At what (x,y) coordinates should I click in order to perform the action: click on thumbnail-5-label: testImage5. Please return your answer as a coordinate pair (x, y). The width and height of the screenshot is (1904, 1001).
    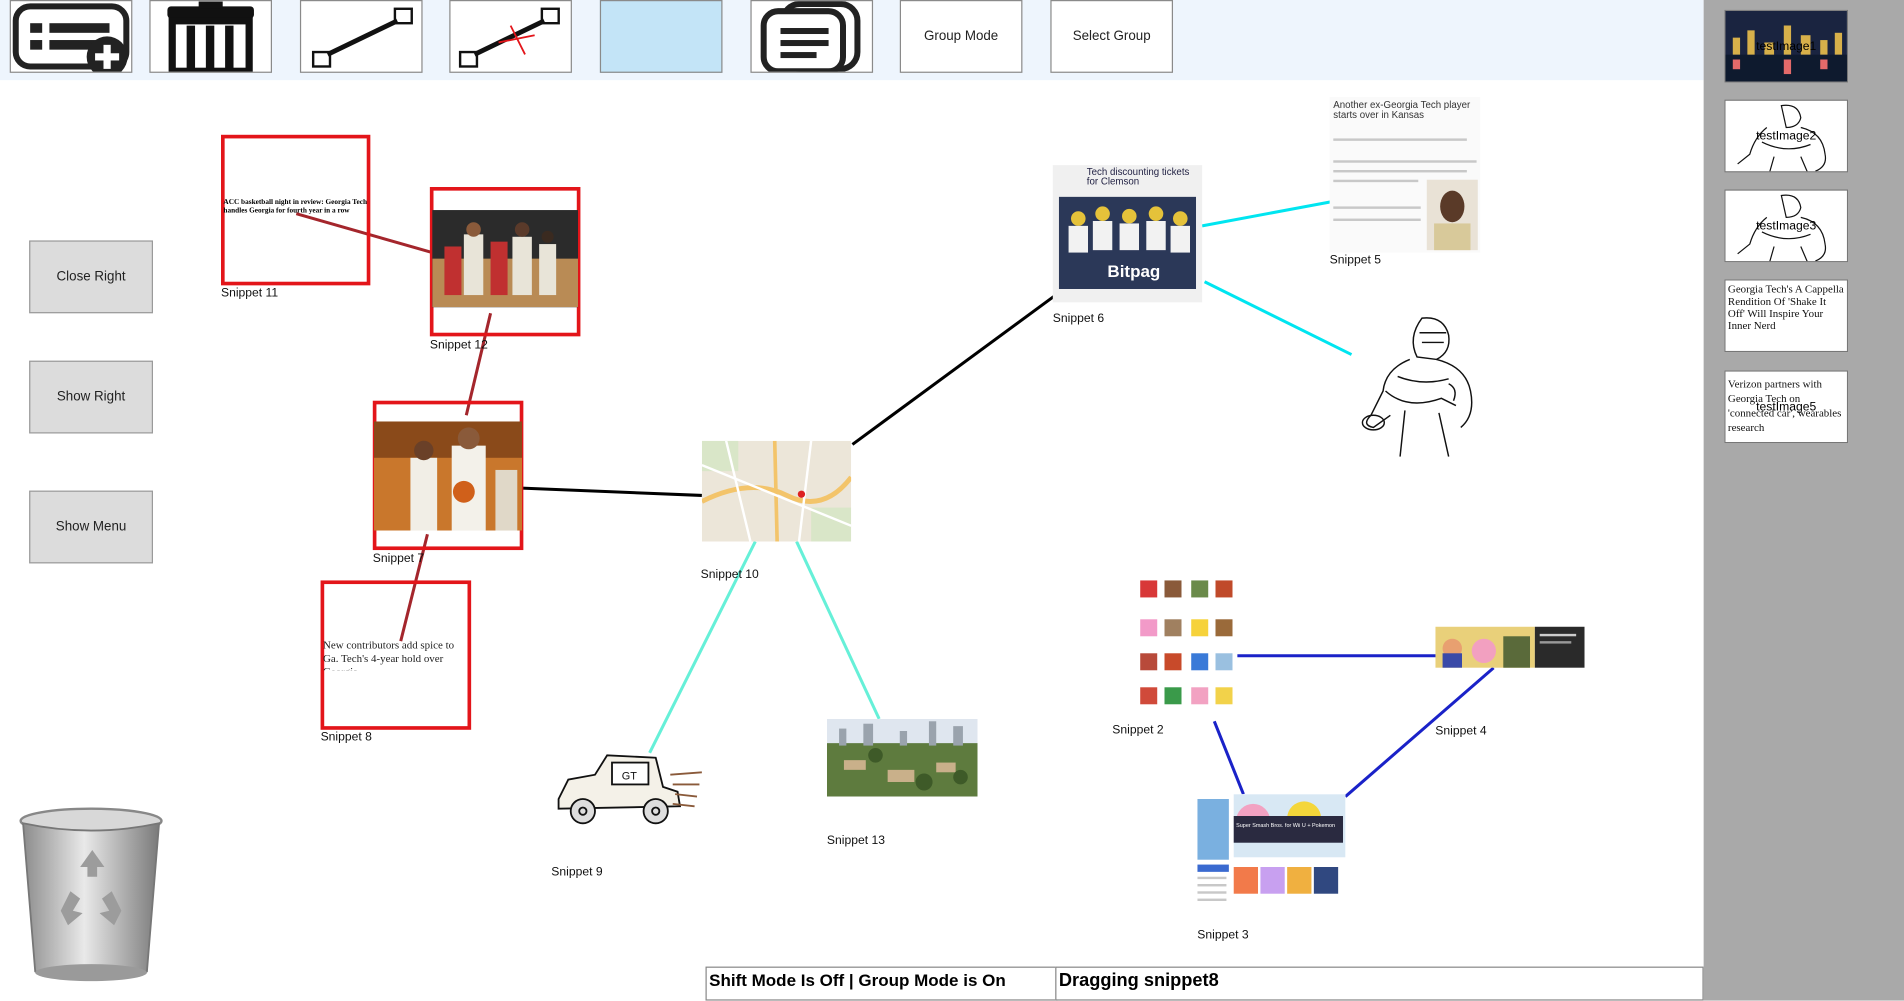
    Looking at the image, I should click on (1786, 407).